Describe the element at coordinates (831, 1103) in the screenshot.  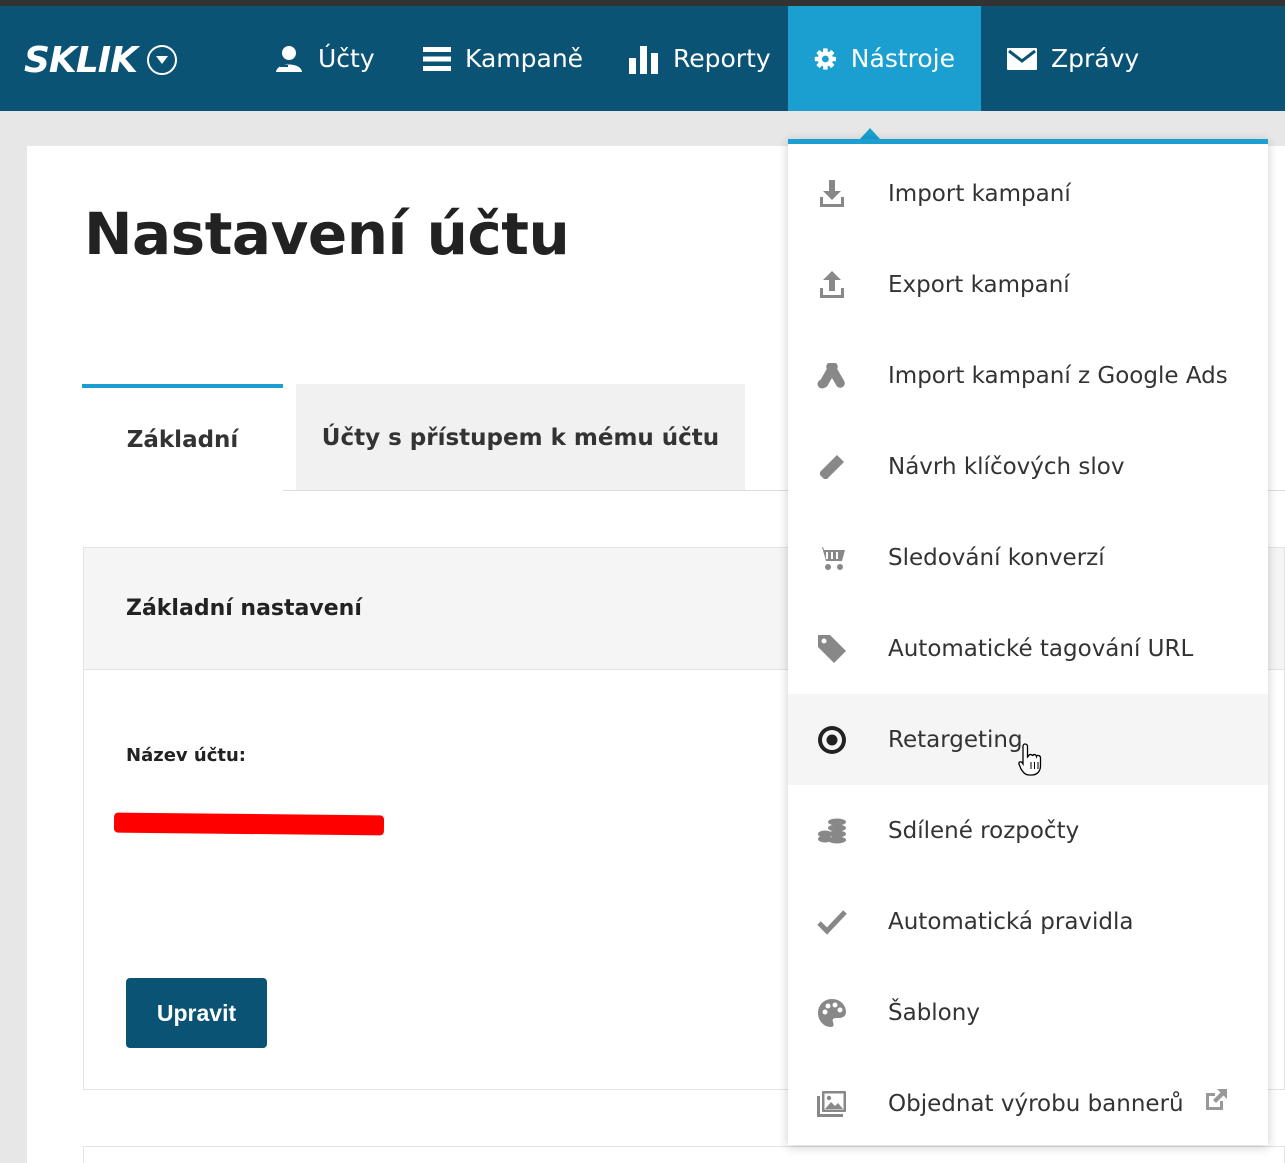
I see `image-icon` at that location.